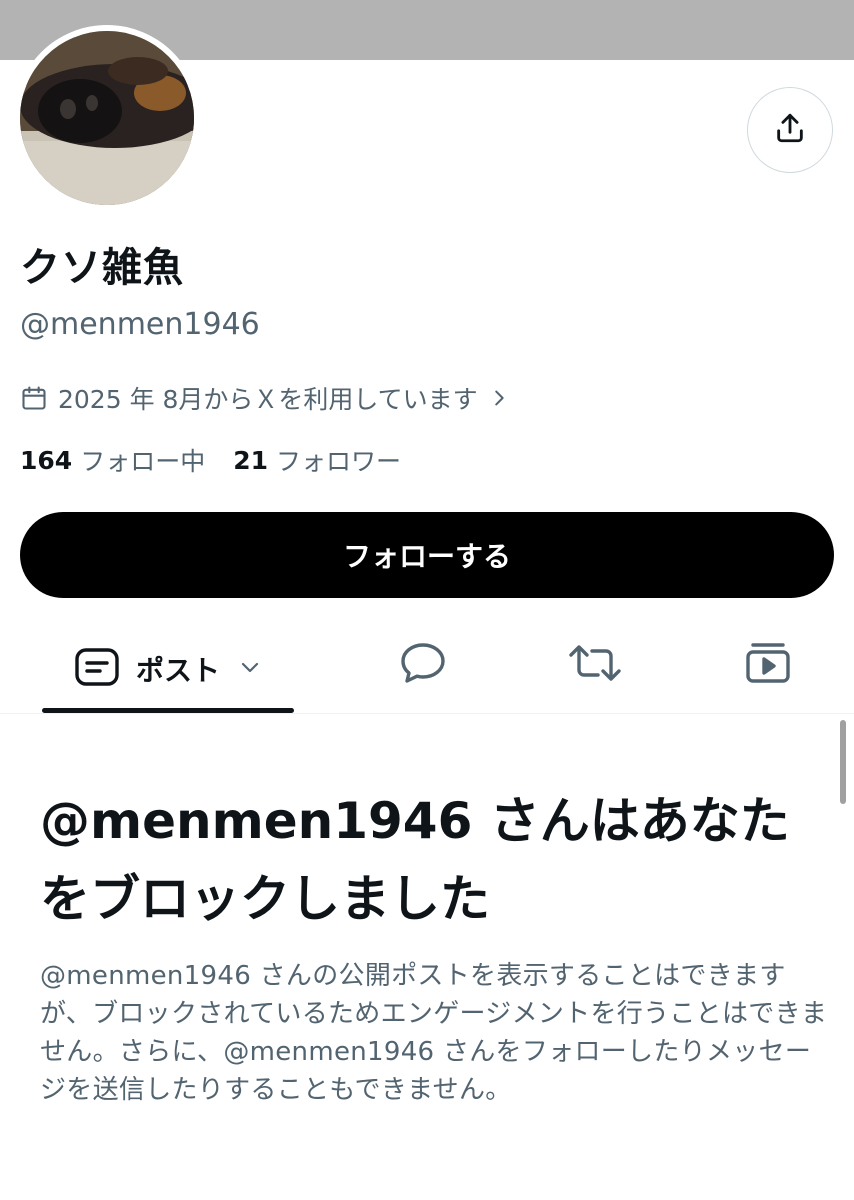 This screenshot has height=1200, width=854. I want to click on follow-button: フォローする, so click(427, 555).